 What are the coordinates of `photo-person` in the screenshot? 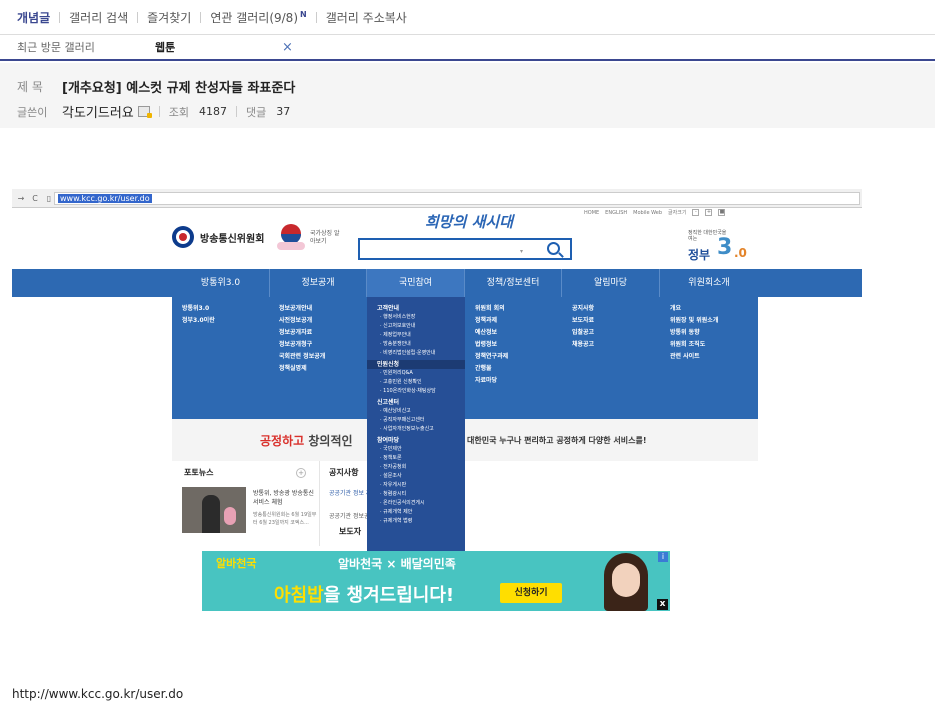 It's located at (211, 514).